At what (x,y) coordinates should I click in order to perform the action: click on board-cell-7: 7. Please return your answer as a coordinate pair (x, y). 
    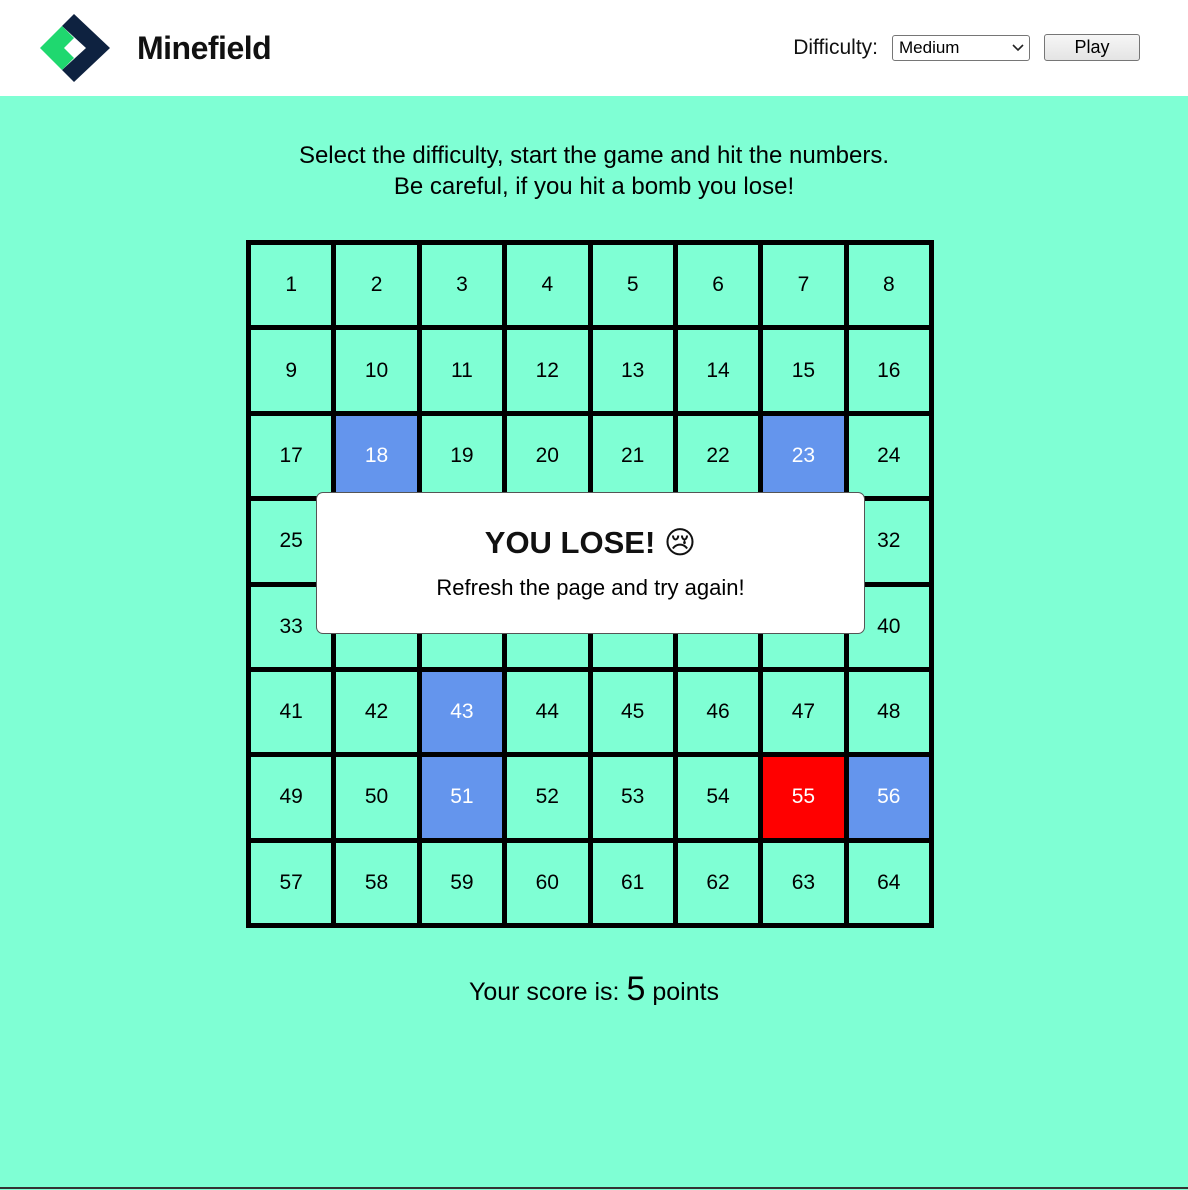
    Looking at the image, I should click on (803, 285).